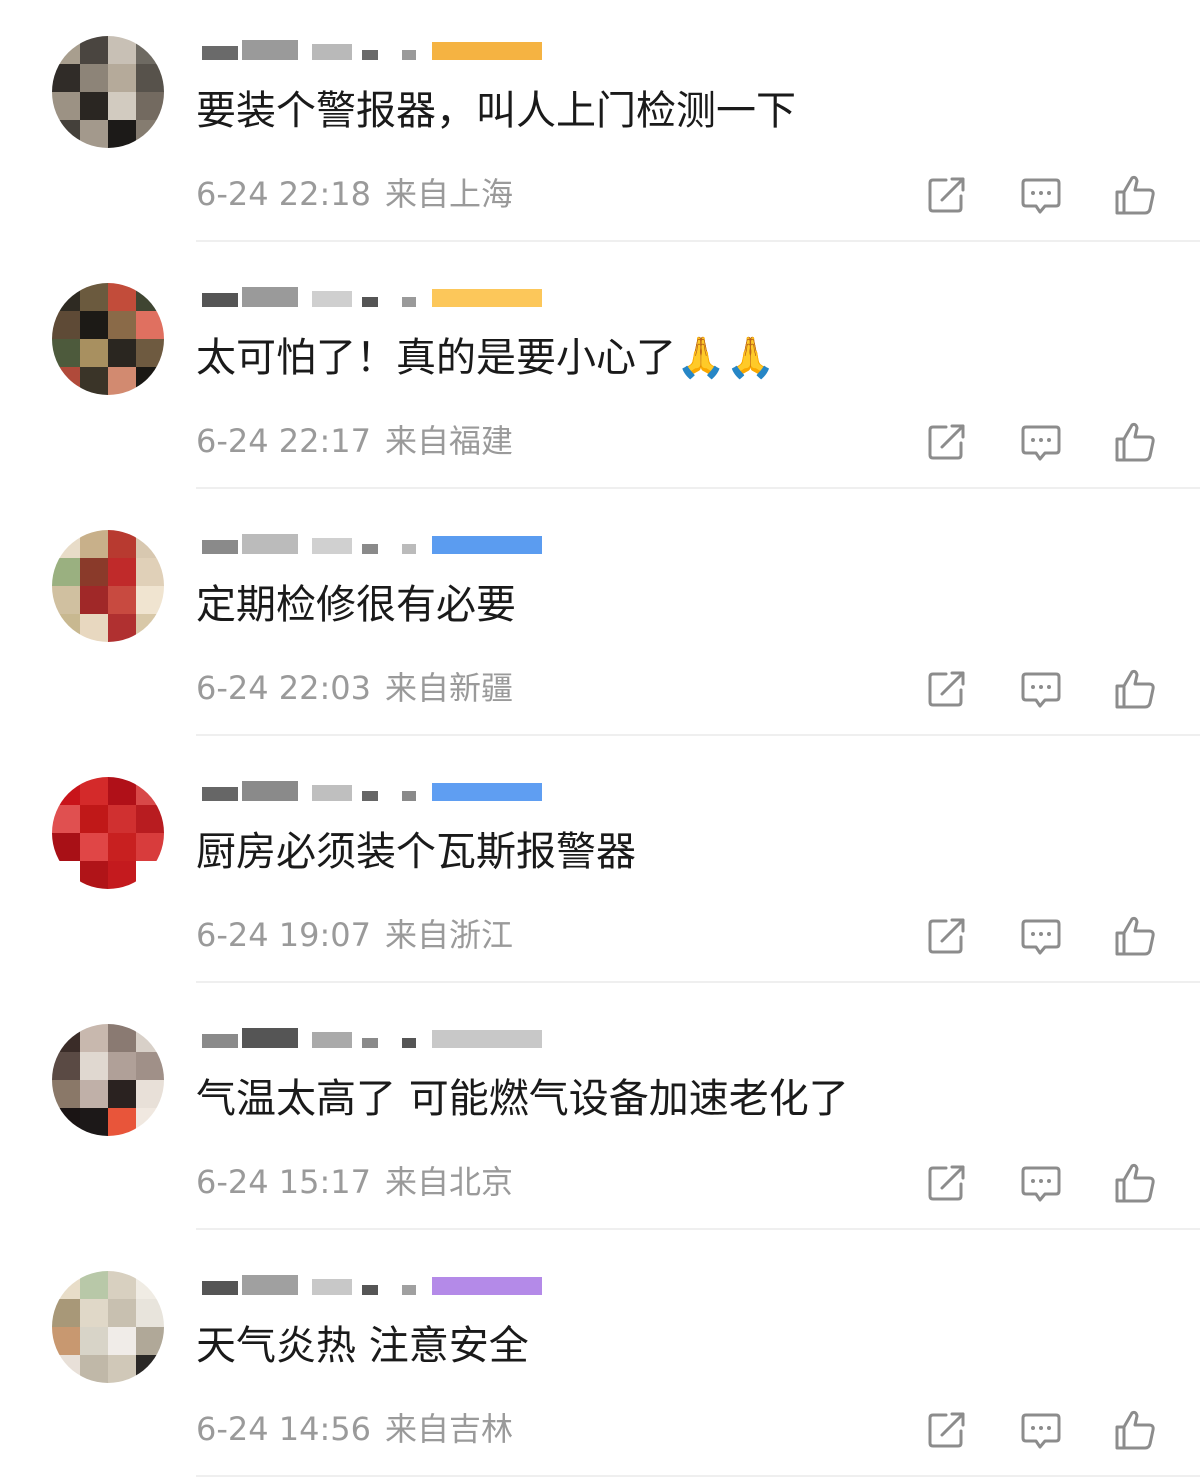  Describe the element at coordinates (362, 1346) in the screenshot. I see `comment-text: 天气炎热 注意安全` at that location.